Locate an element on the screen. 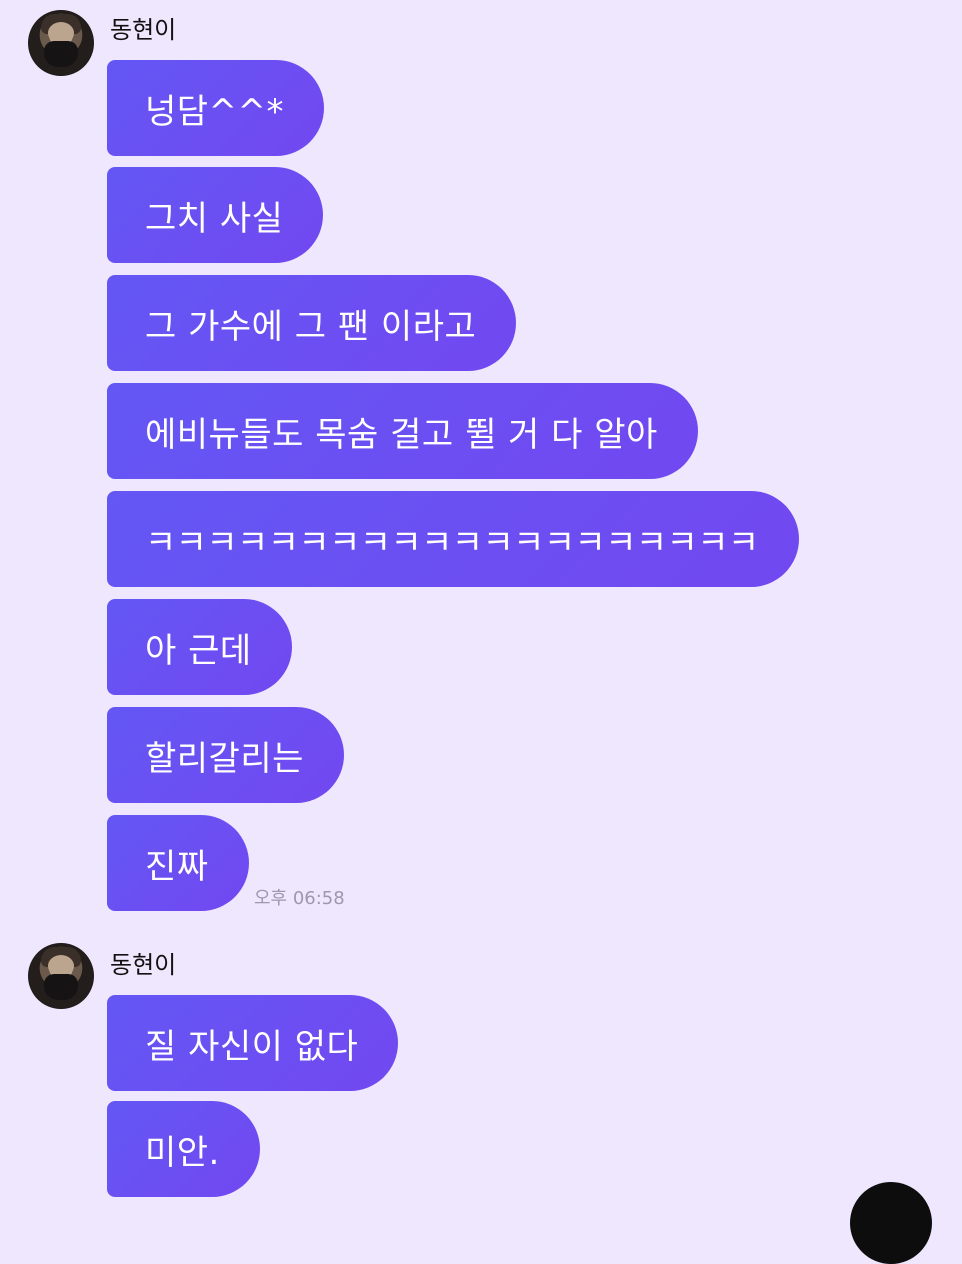  message-bubble: 아 근데 is located at coordinates (199, 647).